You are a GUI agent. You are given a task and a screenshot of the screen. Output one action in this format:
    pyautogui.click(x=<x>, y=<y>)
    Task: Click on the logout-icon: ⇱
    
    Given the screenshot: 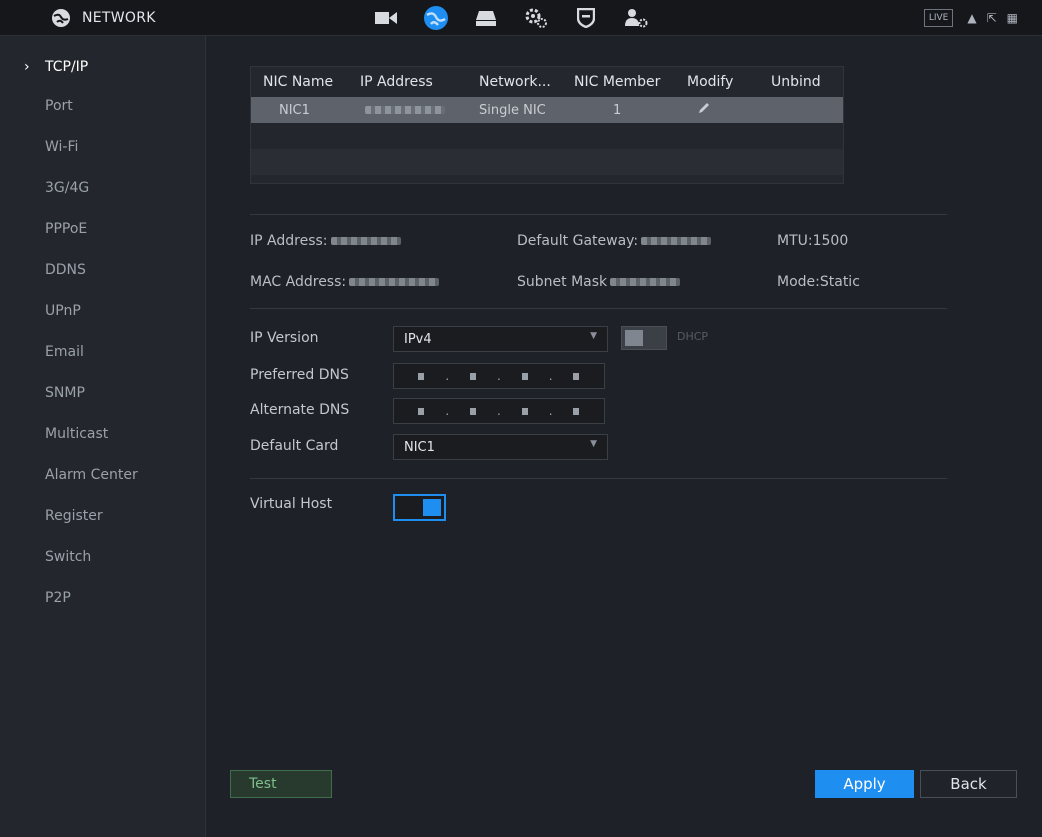 What is the action you would take?
    pyautogui.click(x=992, y=18)
    